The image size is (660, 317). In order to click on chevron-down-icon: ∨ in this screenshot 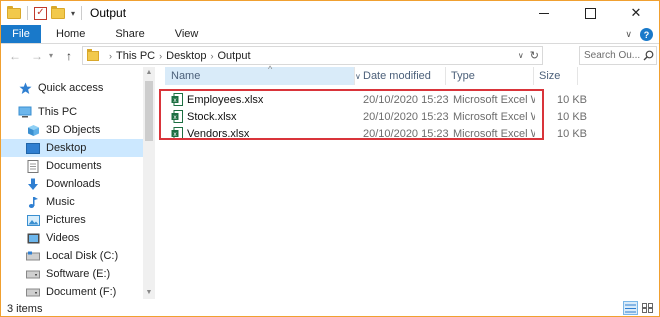, I will do `click(358, 76)`.